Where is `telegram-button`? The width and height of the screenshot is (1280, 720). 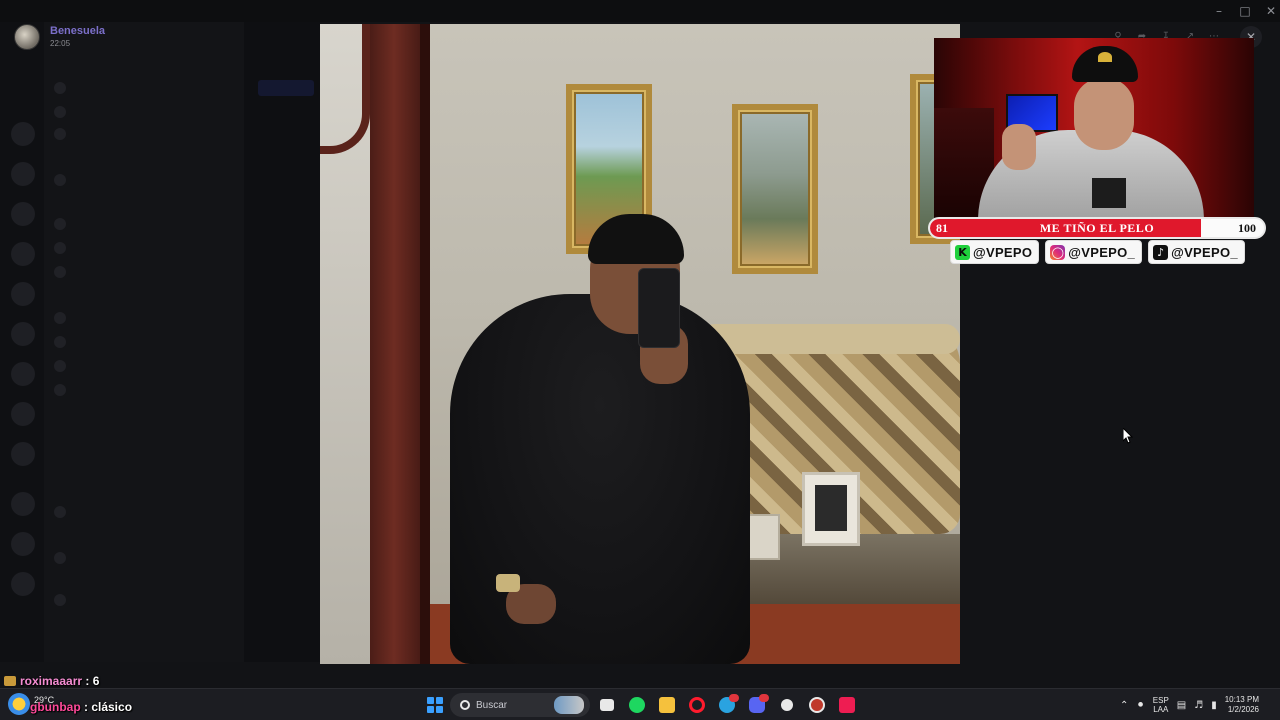
telegram-button is located at coordinates (727, 705).